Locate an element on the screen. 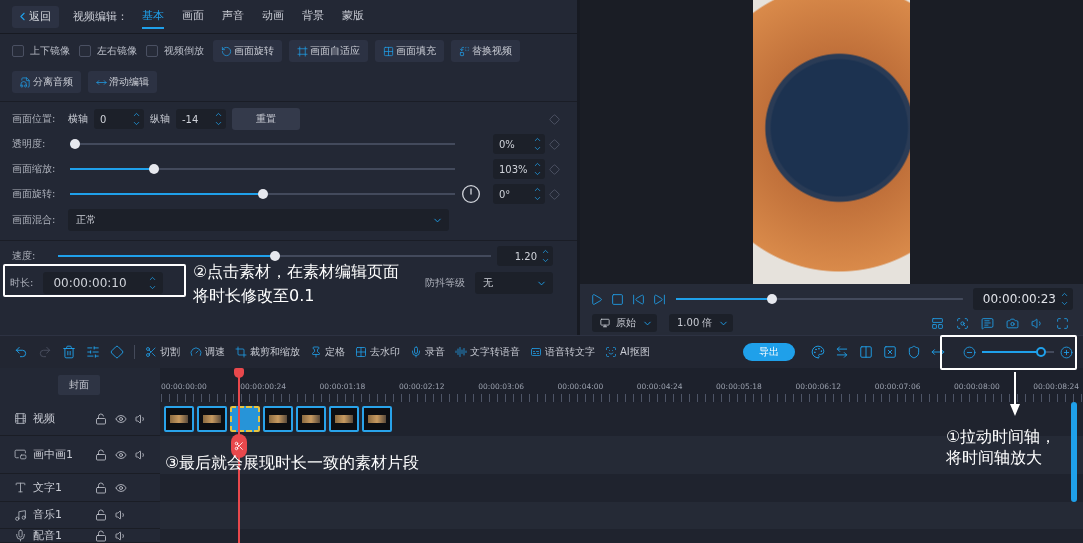 The width and height of the screenshot is (1083, 543). previous-frame-icon is located at coordinates (638, 299).